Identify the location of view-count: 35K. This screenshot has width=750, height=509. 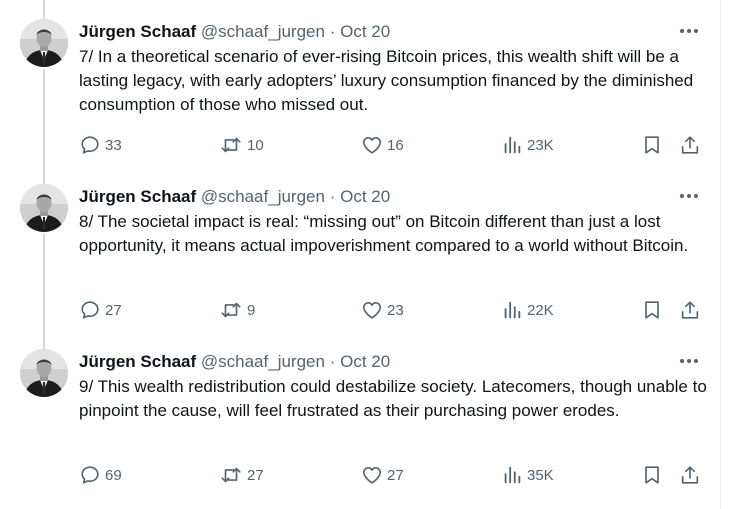
(540, 475).